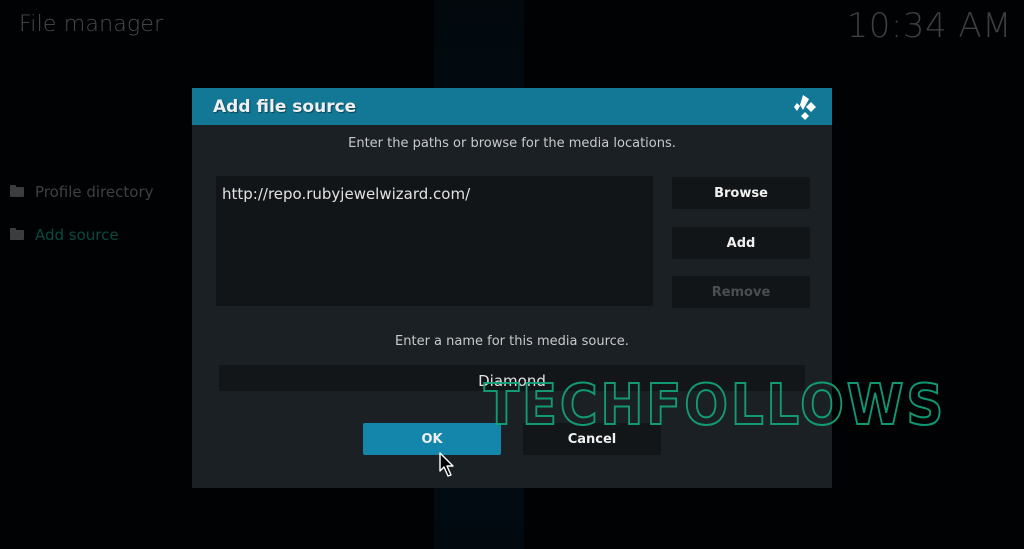  Describe the element at coordinates (94, 192) in the screenshot. I see `sidebar-item-label: Profile directory` at that location.